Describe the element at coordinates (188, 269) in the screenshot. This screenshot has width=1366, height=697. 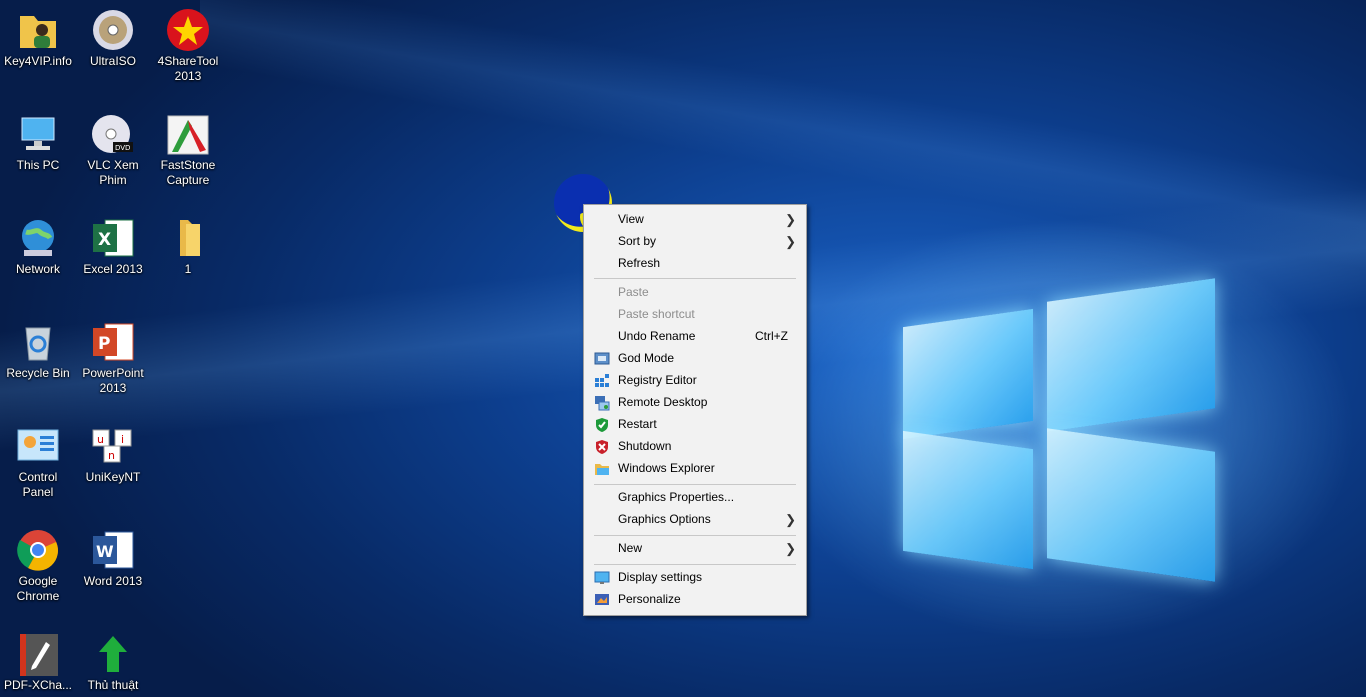
I see `desktop-icon-label: 1` at that location.